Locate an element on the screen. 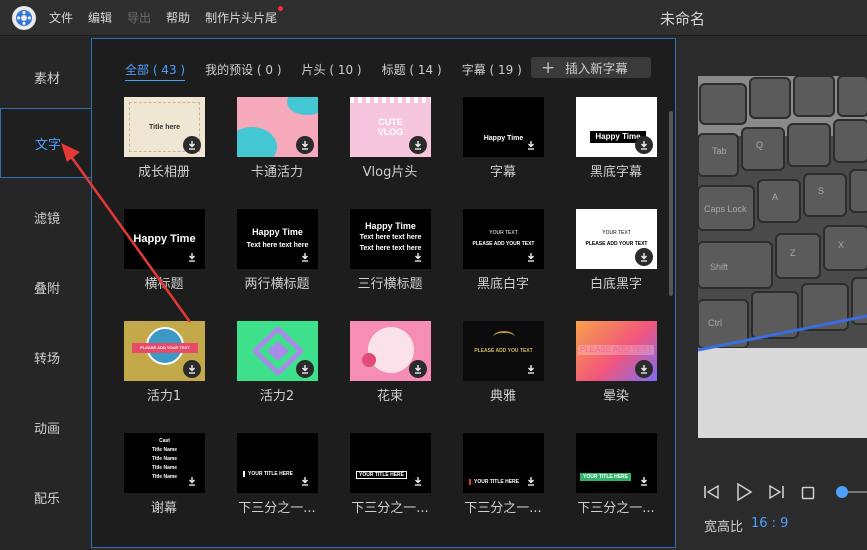  sidebar-item-animations: 动画 is located at coordinates (45, 427).